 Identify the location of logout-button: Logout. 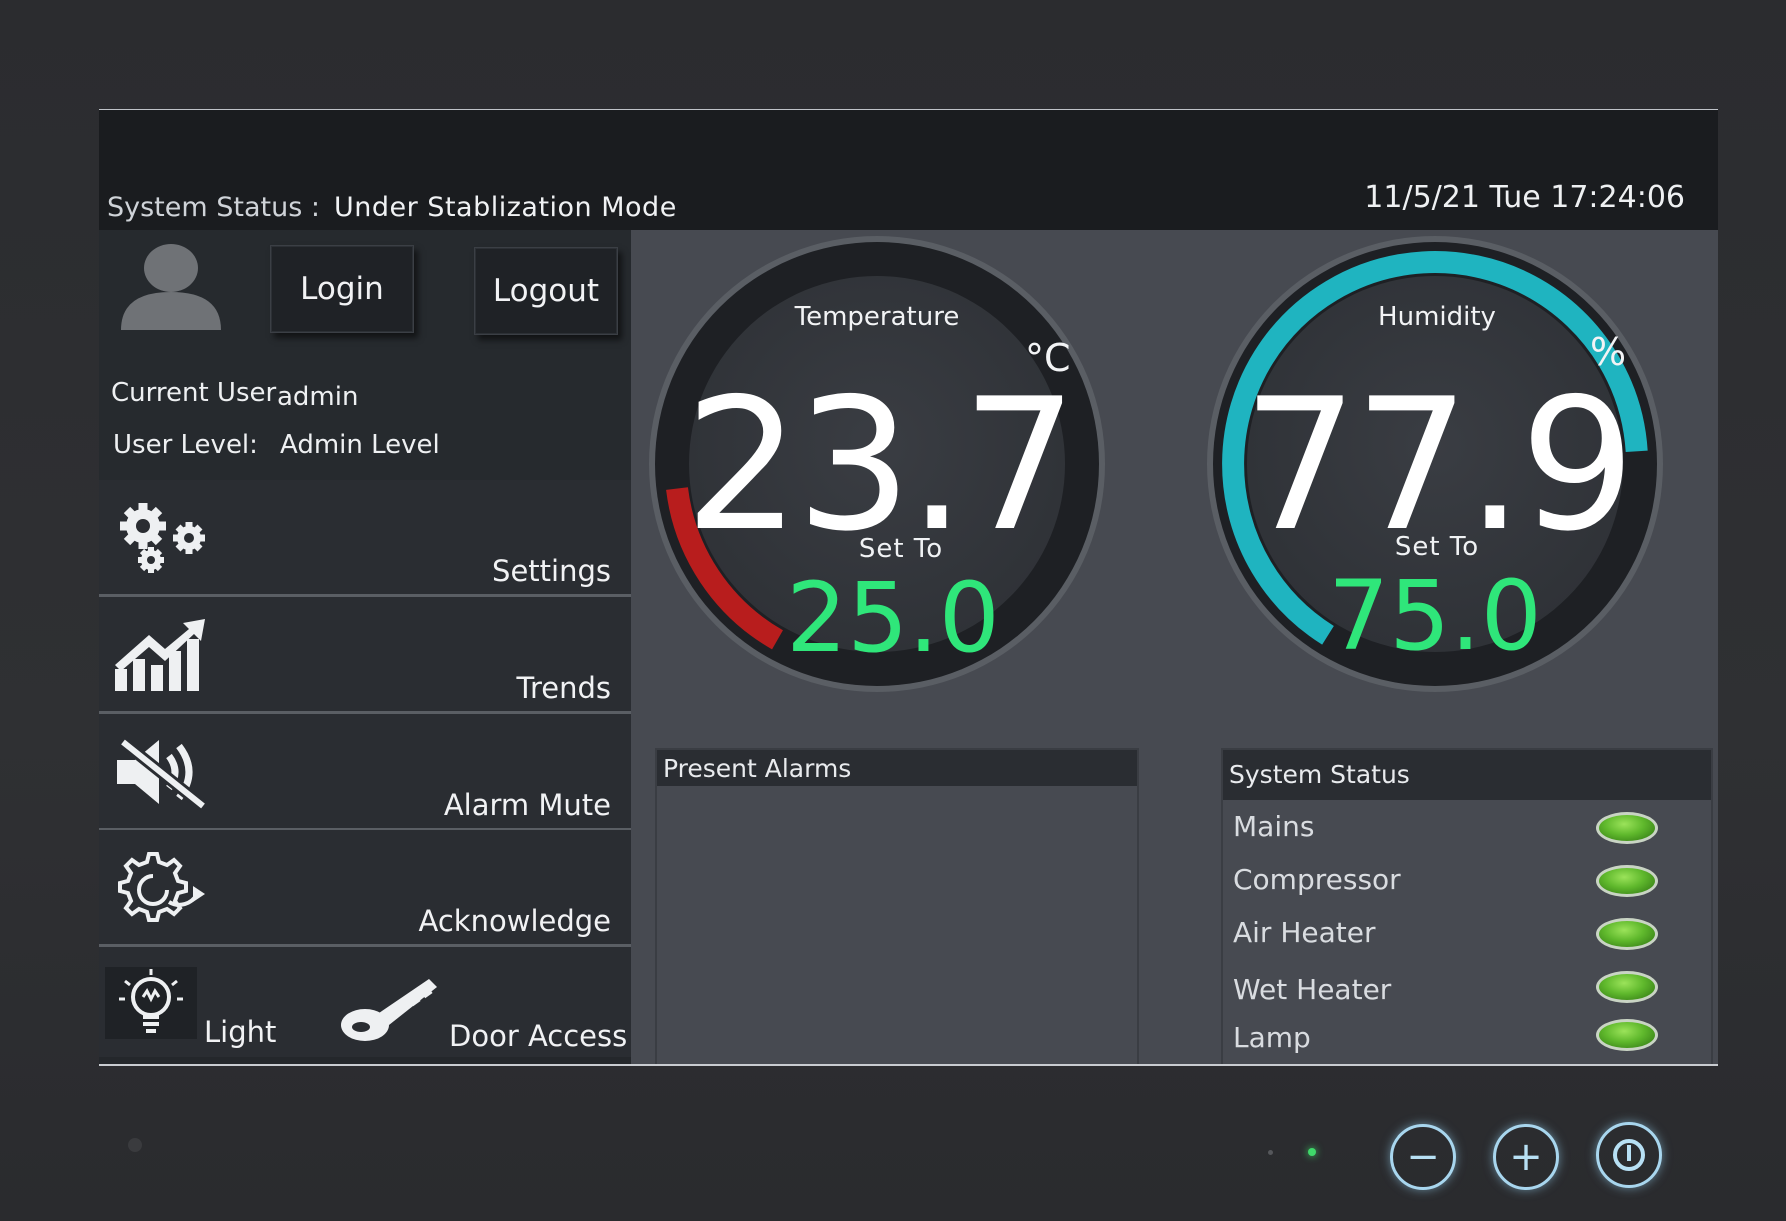
(546, 291).